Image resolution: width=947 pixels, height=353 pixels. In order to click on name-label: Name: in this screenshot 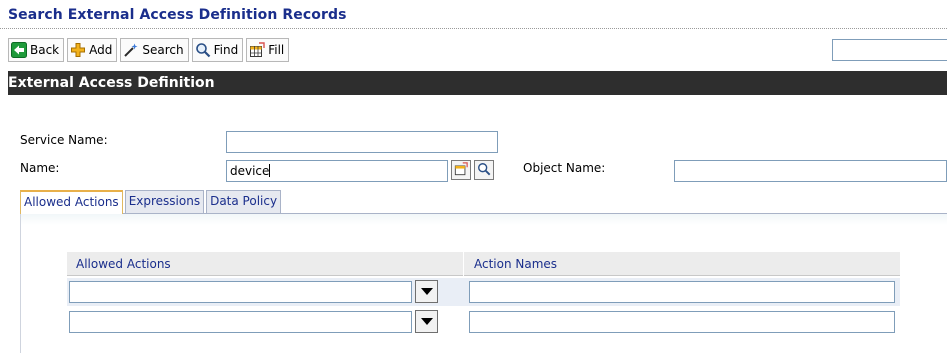, I will do `click(40, 168)`.